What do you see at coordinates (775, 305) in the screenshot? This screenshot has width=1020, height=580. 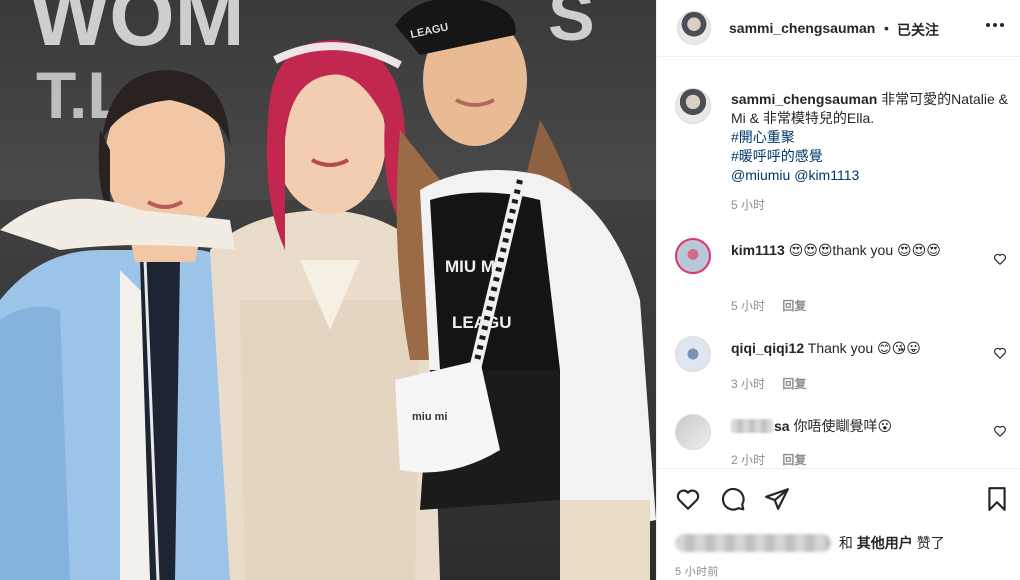 I see `comment-meta: 5 小时 回复` at bounding box center [775, 305].